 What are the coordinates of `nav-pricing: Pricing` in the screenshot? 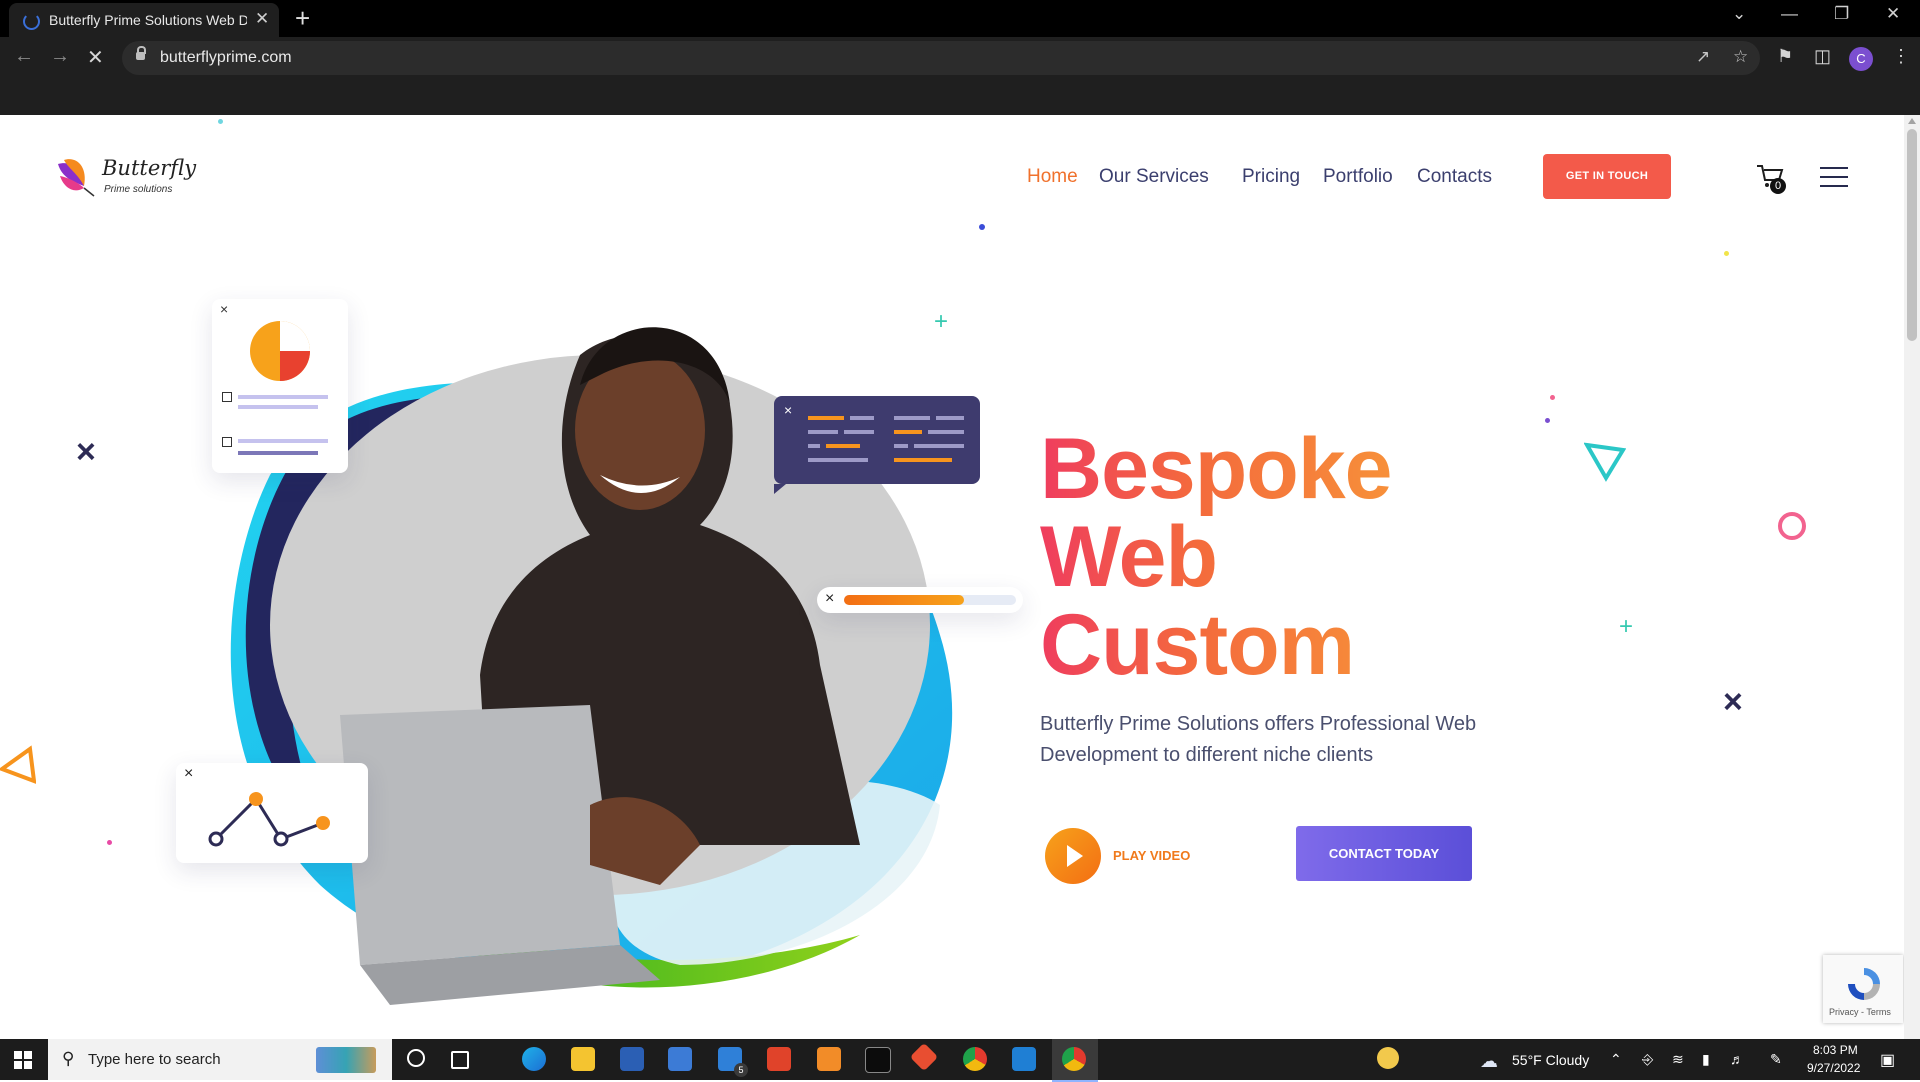 It's located at (1271, 177).